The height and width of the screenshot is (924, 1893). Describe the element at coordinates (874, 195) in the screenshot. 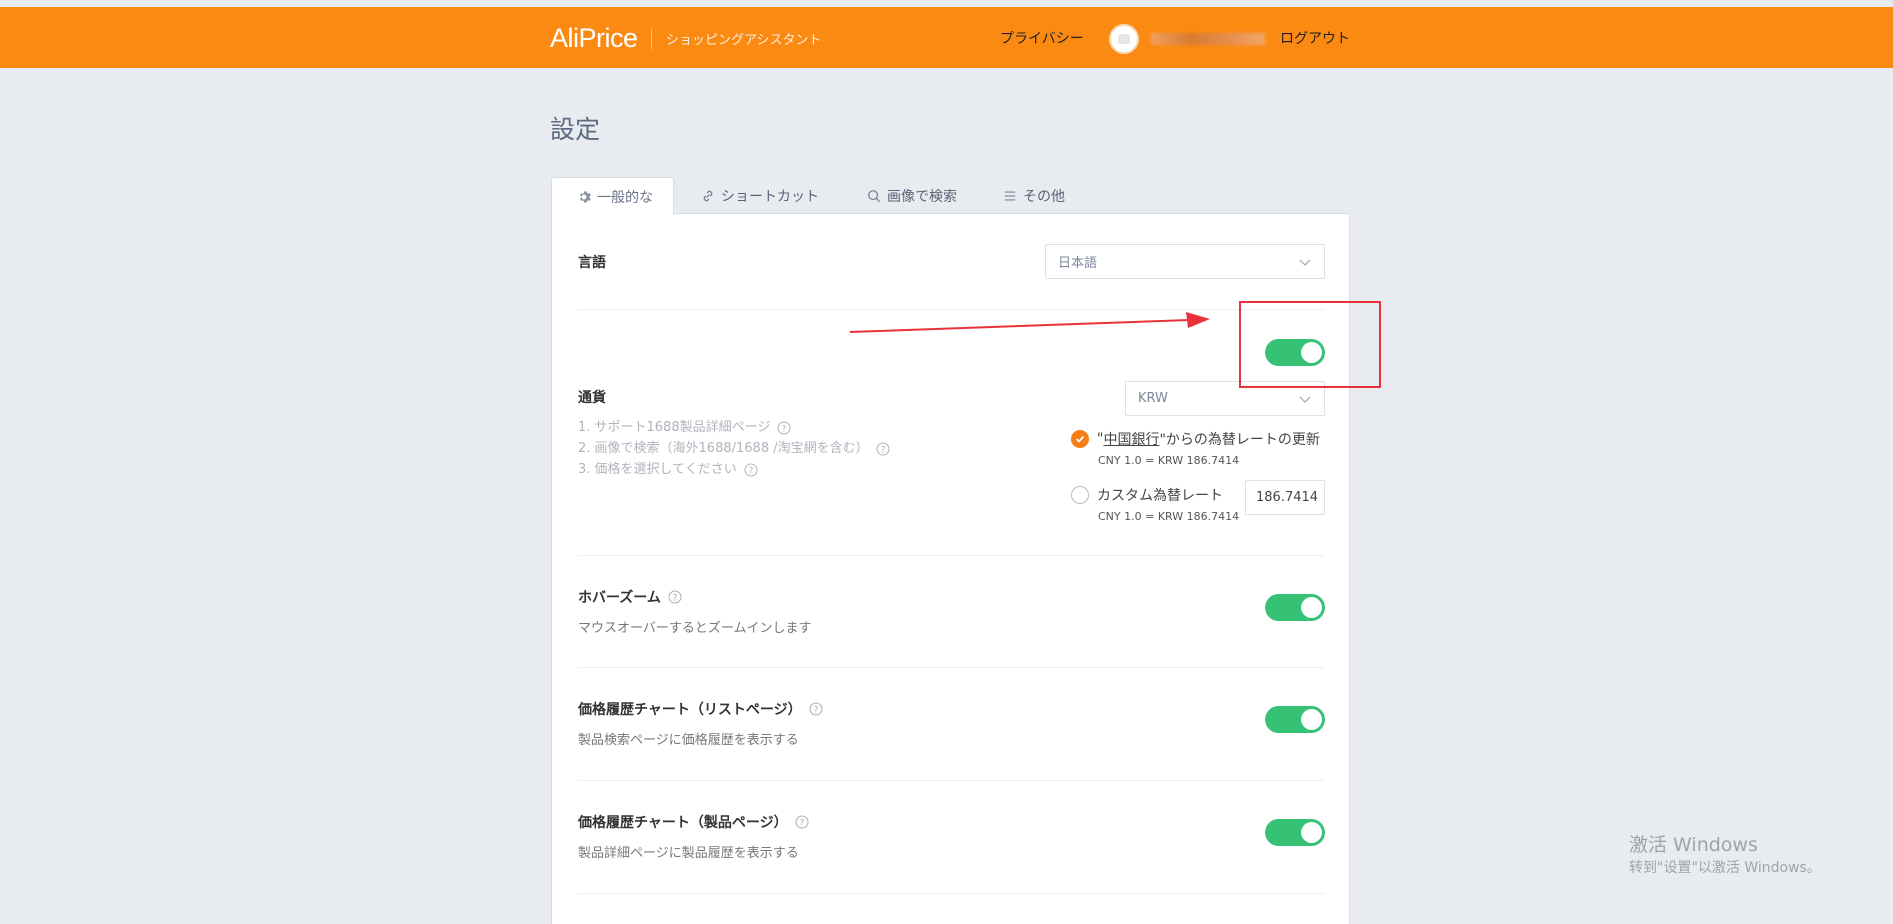

I see `search-icon` at that location.